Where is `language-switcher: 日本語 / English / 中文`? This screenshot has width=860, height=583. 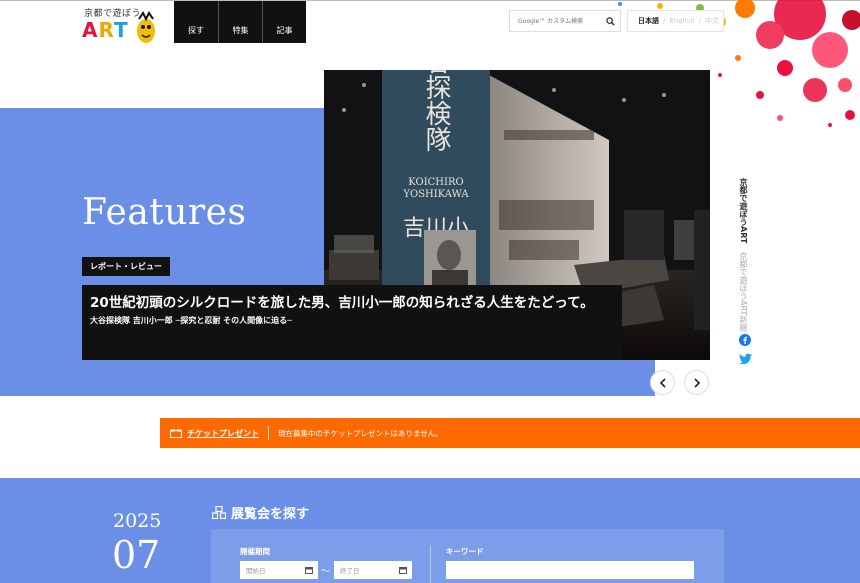 language-switcher: 日本語 / English / 中文 is located at coordinates (675, 21).